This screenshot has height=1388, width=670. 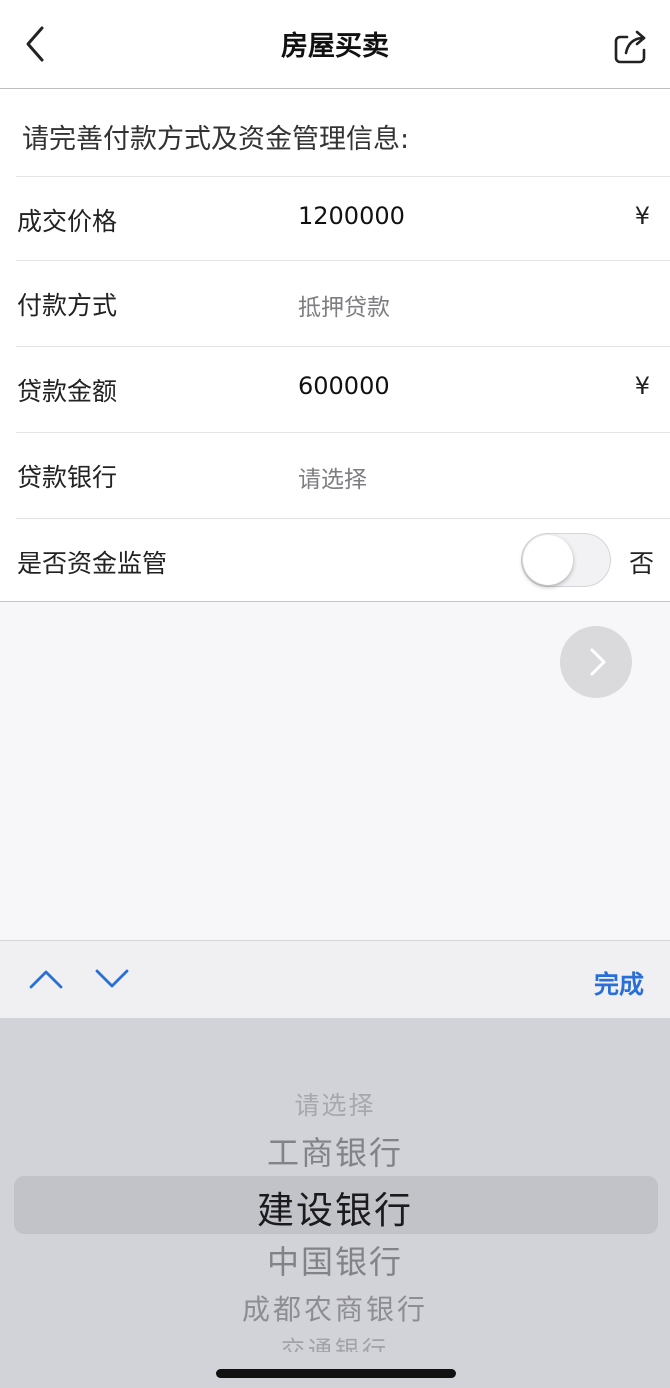 I want to click on page-title: 房屋买卖, so click(x=335, y=46).